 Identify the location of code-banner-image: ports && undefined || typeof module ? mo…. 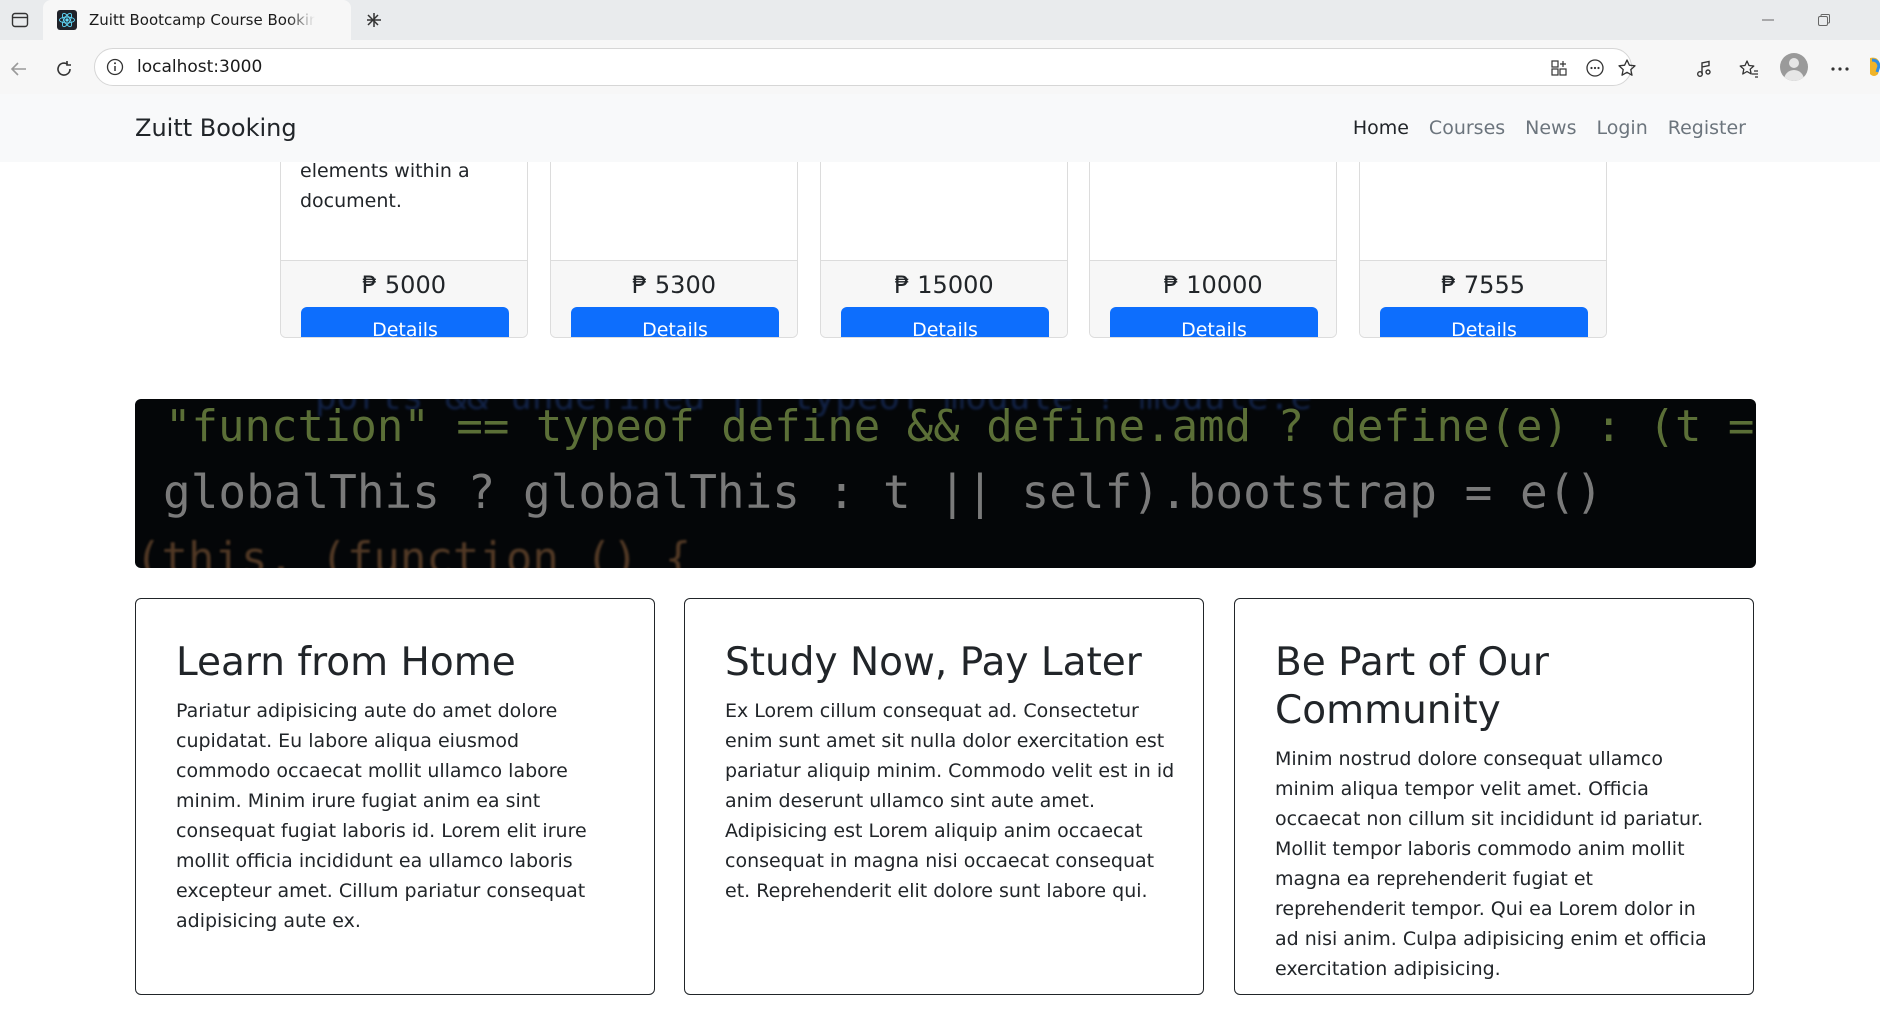
(945, 483).